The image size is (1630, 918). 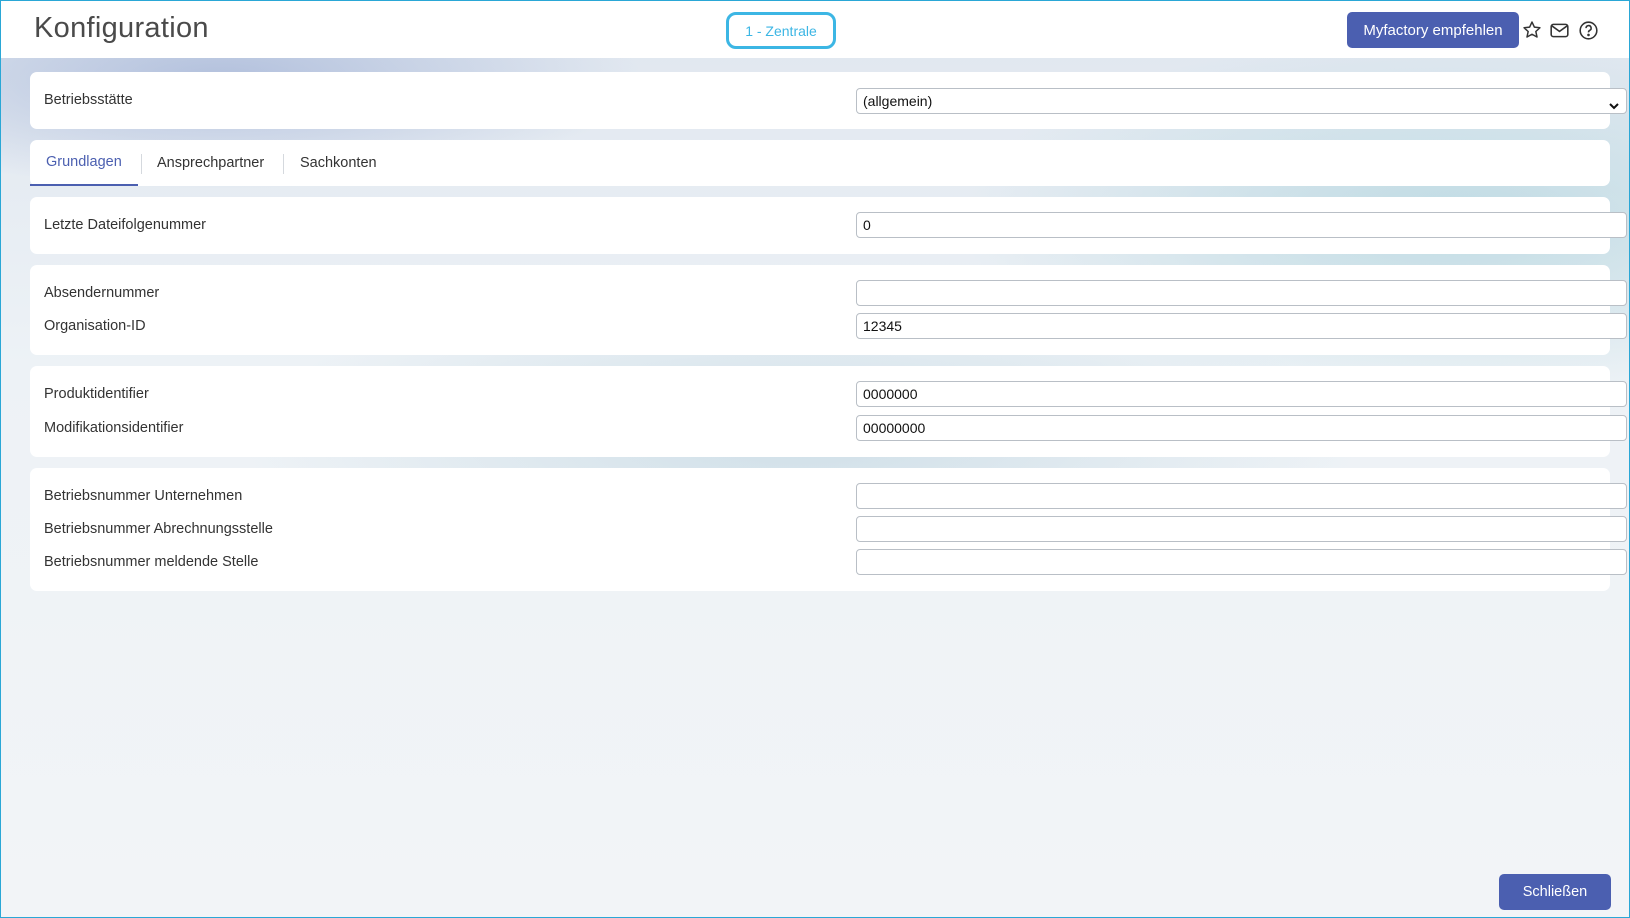 I want to click on absender-card: Absendernummer Organisation-ID, so click(x=828, y=310).